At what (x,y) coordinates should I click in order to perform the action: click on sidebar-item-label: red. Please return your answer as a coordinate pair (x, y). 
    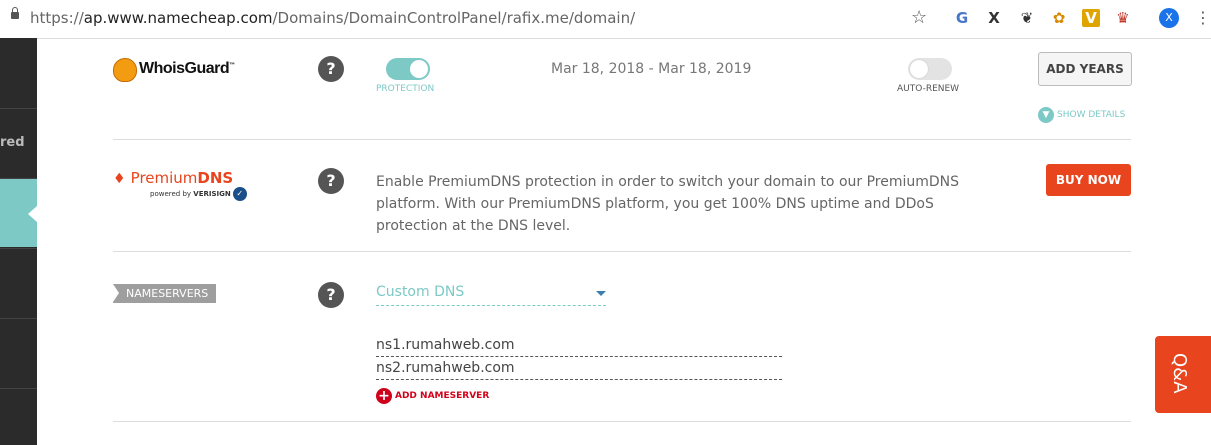
    Looking at the image, I should click on (12, 142).